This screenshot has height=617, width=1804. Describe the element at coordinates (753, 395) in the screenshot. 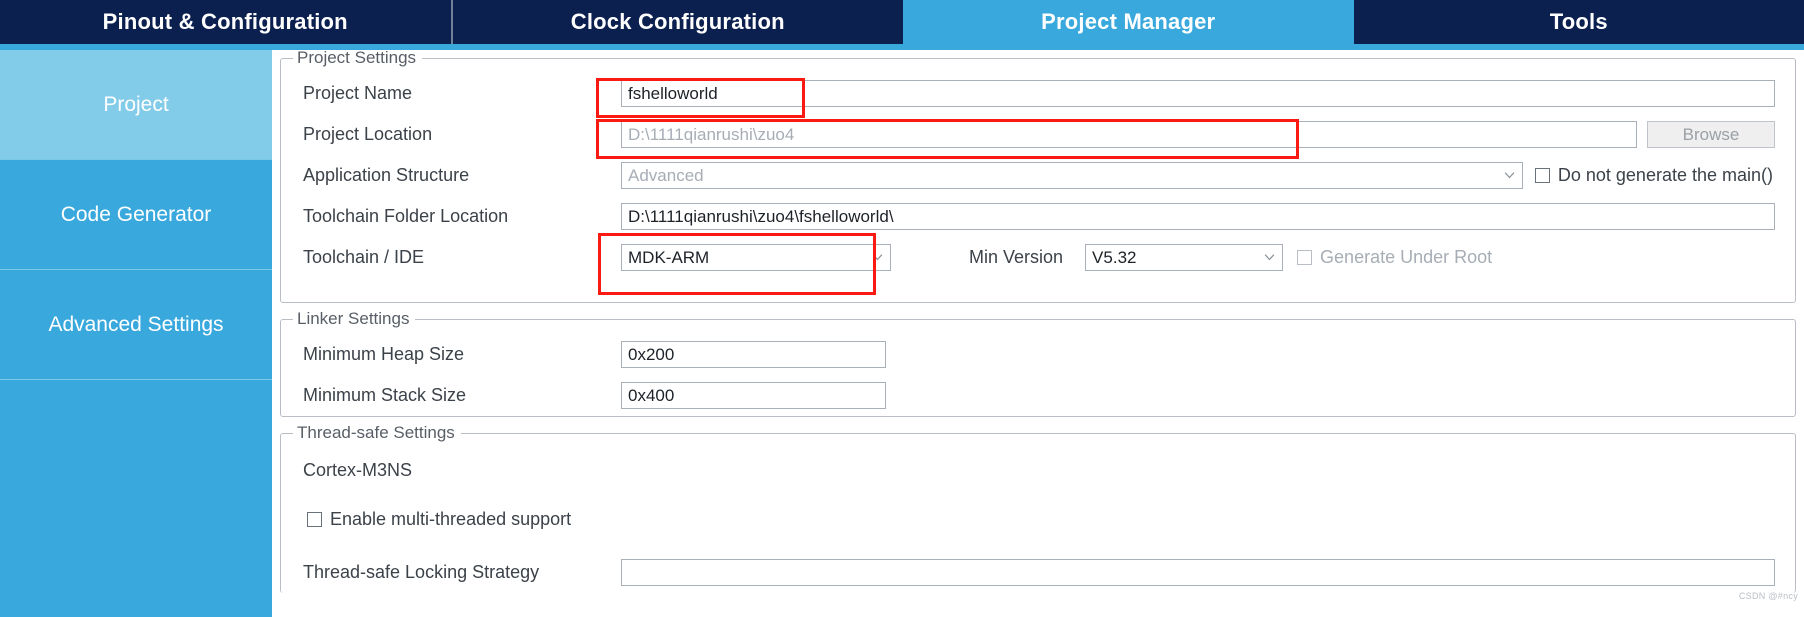

I see `minimum-stack-size-input: 0x400` at that location.